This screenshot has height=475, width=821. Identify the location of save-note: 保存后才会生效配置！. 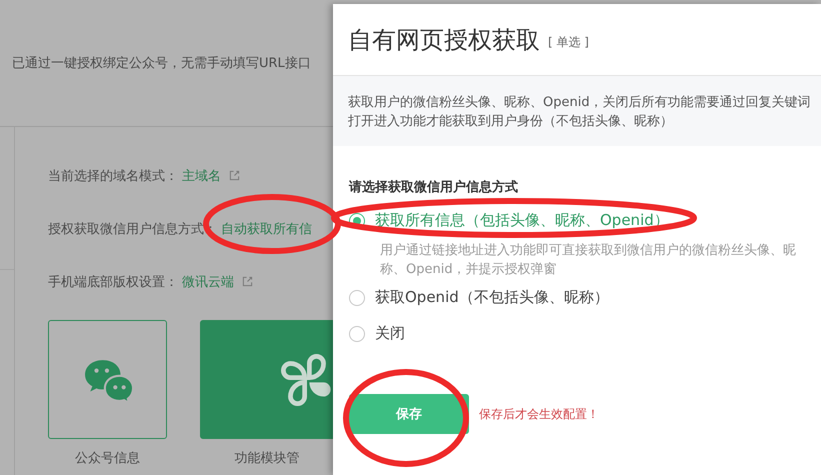
(539, 414).